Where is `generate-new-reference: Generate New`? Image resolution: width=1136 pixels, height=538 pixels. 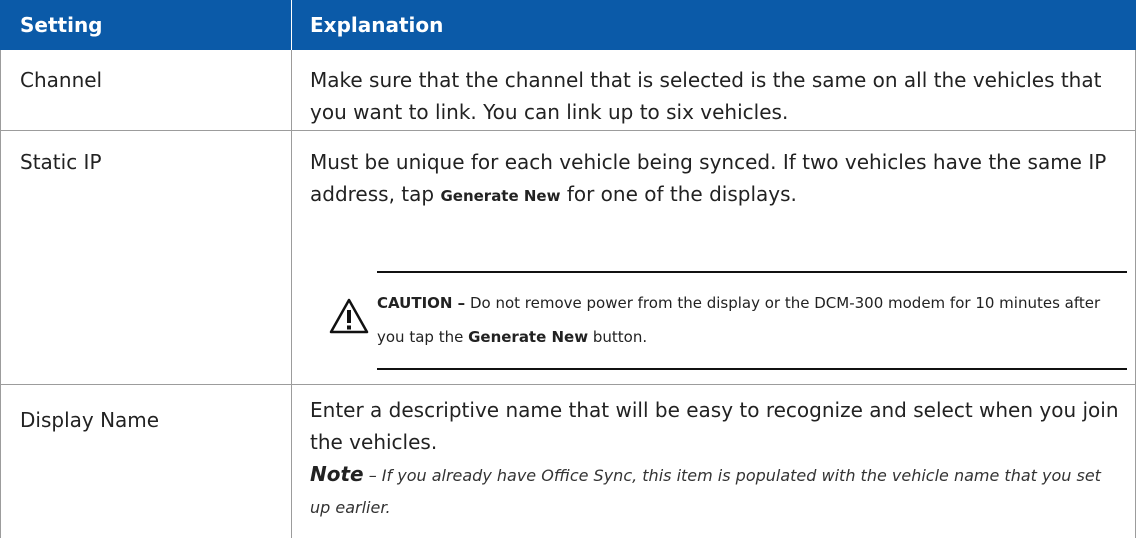 generate-new-reference: Generate New is located at coordinates (500, 196).